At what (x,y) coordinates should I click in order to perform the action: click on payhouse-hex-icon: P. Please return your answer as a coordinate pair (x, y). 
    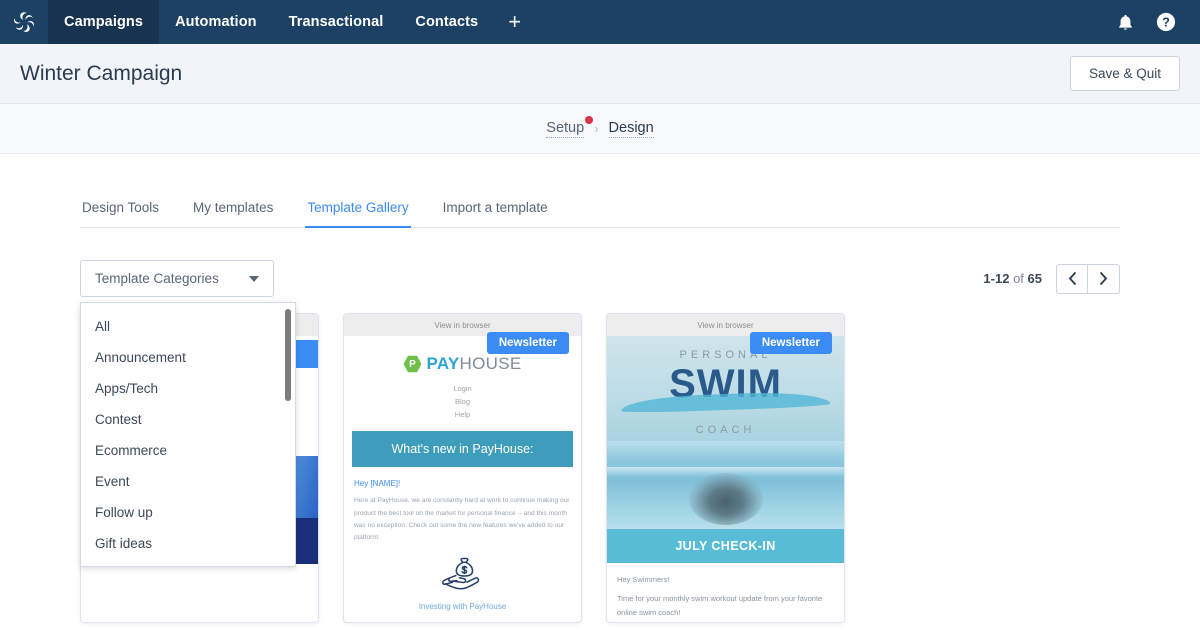
    Looking at the image, I should click on (412, 364).